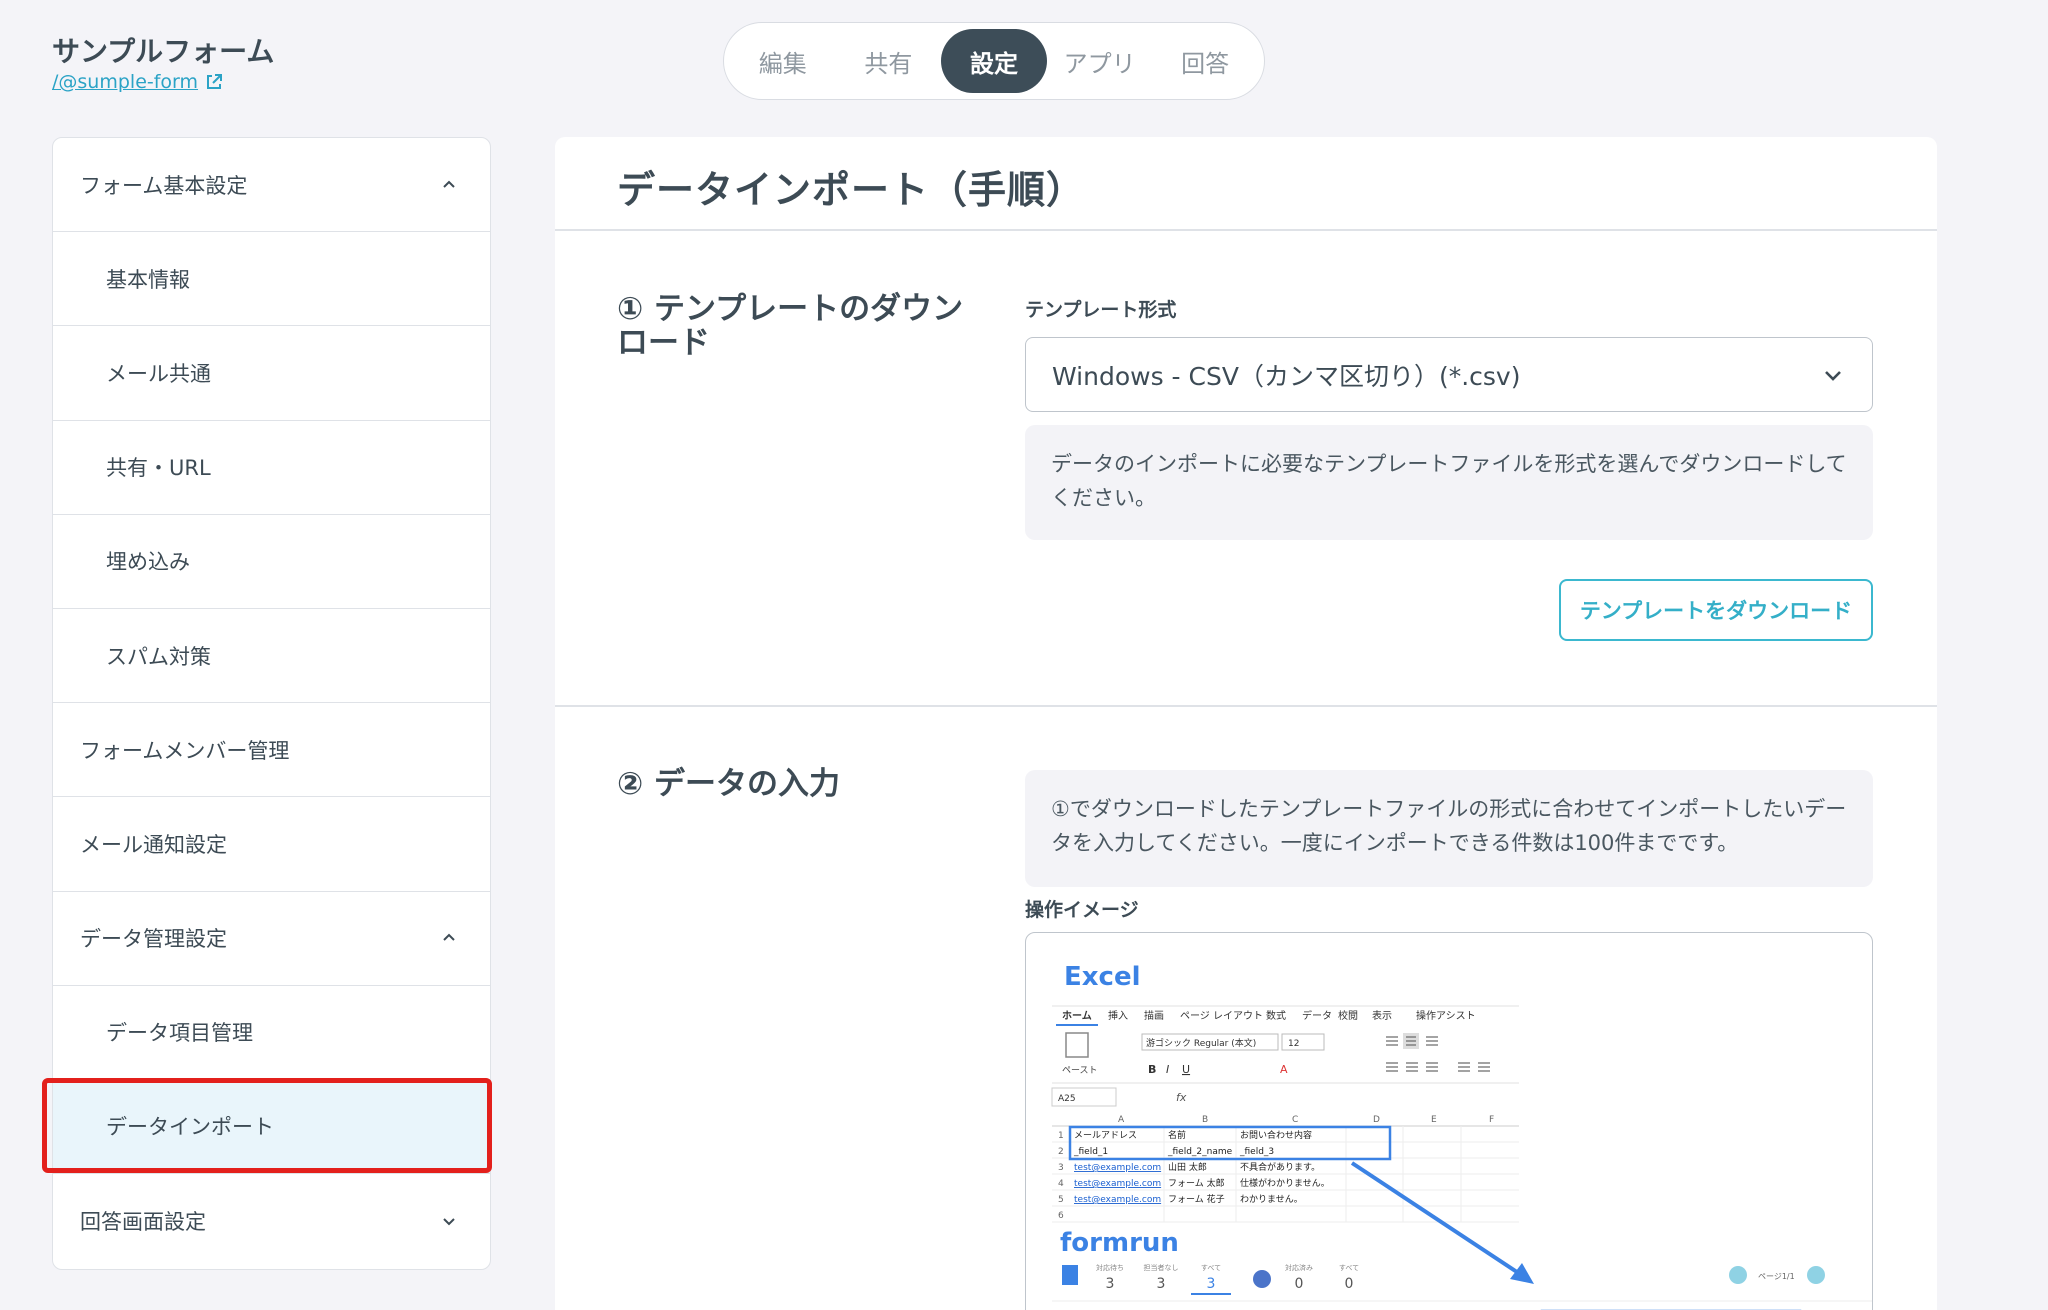 This screenshot has height=1310, width=2048. What do you see at coordinates (889, 61) in the screenshot?
I see `tab-share: 共有` at bounding box center [889, 61].